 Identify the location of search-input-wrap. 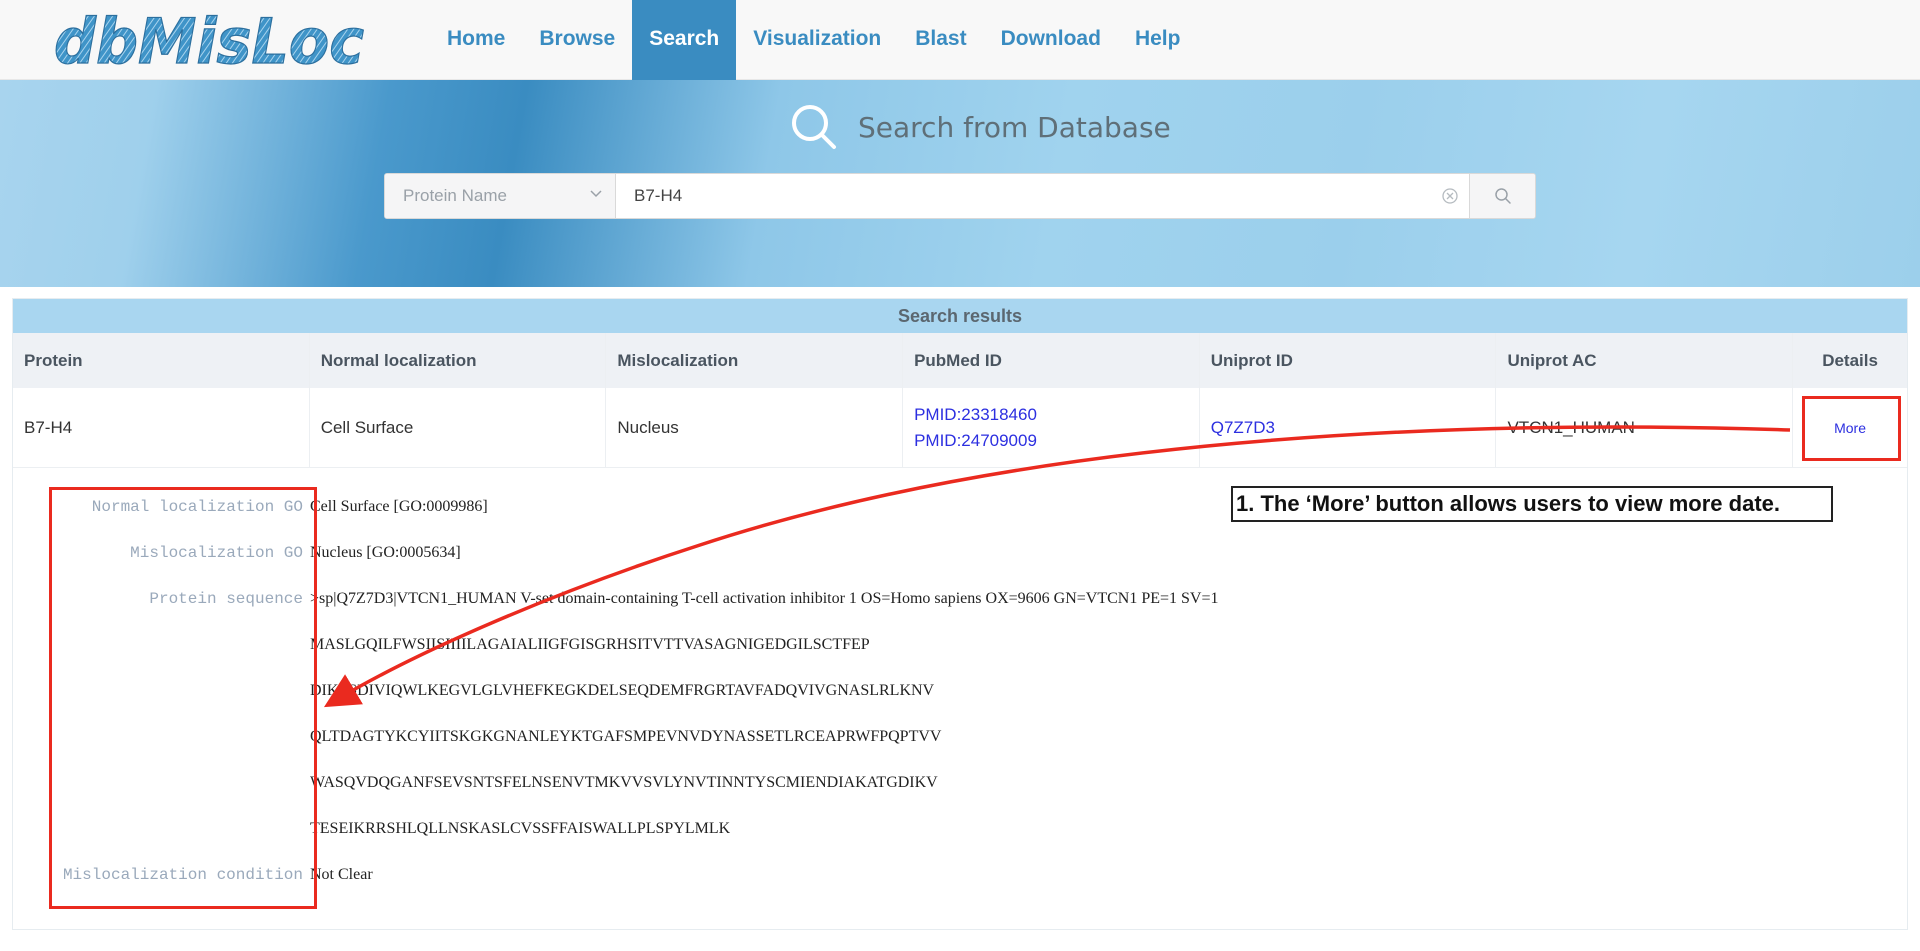
(1042, 196).